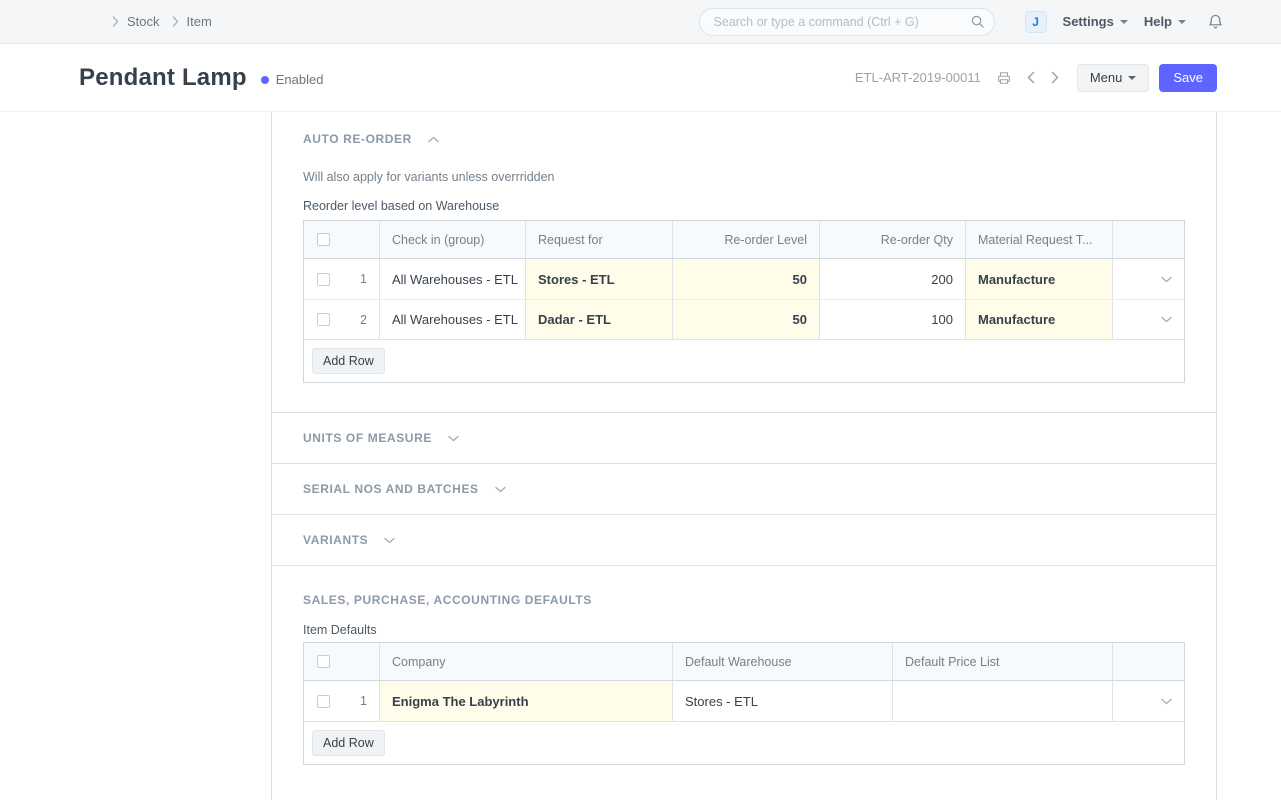 The image size is (1281, 800). I want to click on print-icon, so click(1004, 78).